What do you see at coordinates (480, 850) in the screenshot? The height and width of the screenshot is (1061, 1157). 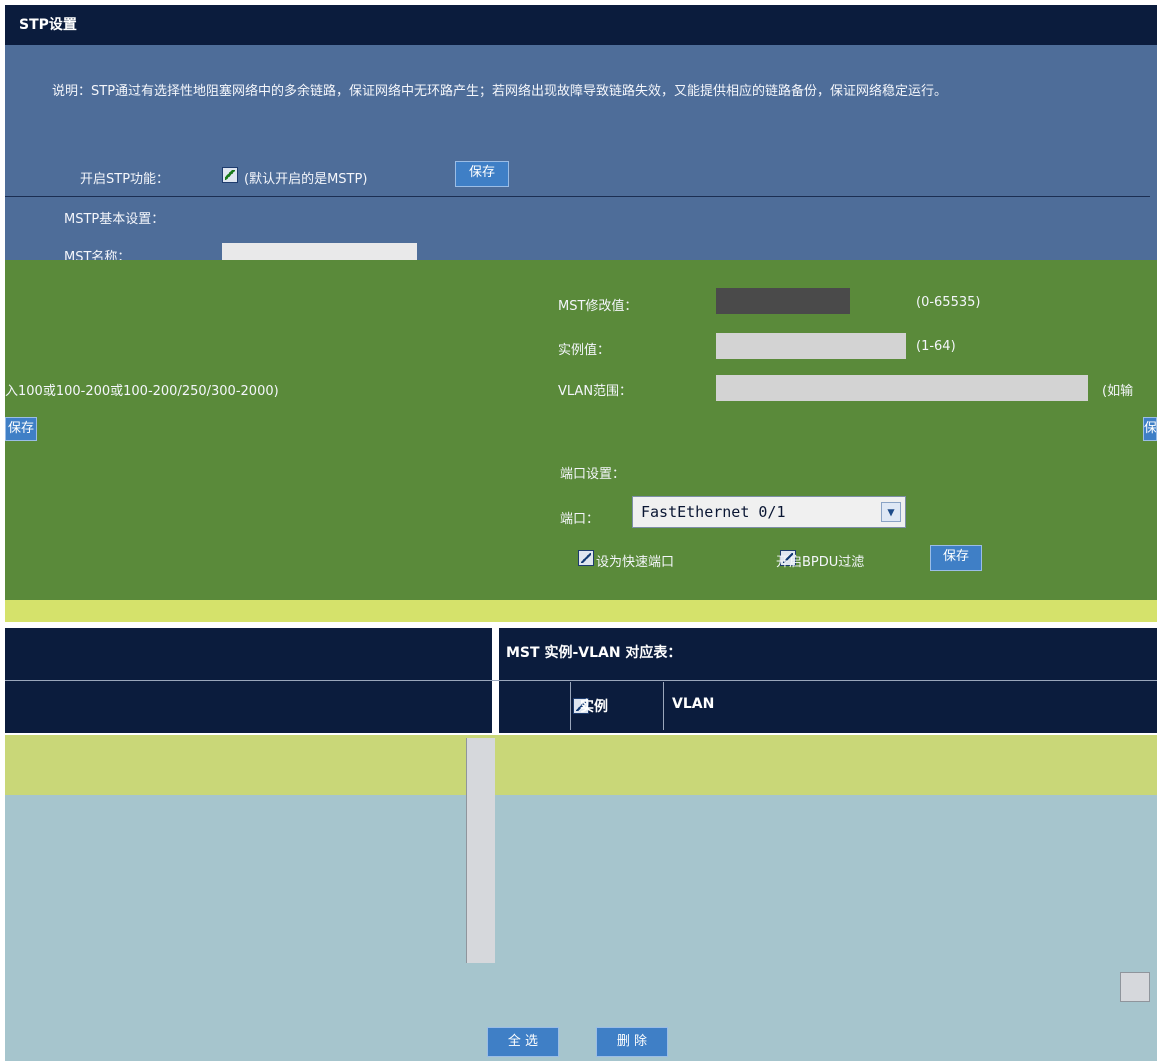 I see `left-scrollbar` at bounding box center [480, 850].